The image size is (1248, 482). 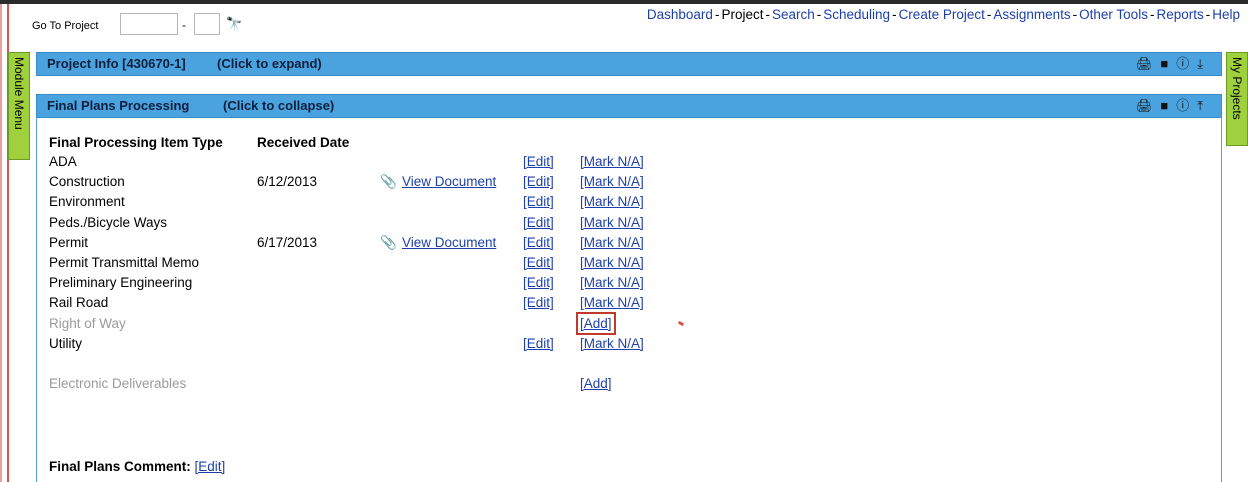 I want to click on final-plans-title: Final Plans Processing, so click(x=118, y=105).